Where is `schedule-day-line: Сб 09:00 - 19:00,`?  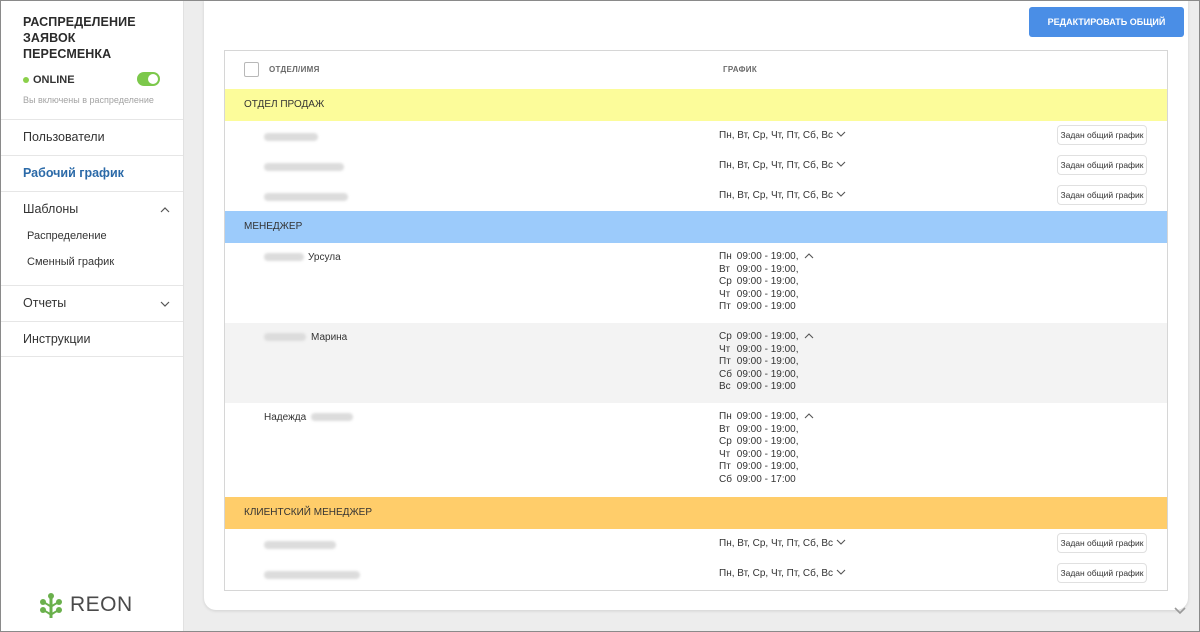 schedule-day-line: Сб 09:00 - 19:00, is located at coordinates (766, 375).